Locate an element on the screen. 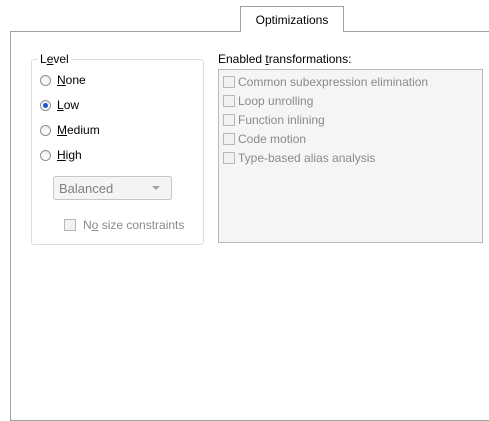 This screenshot has width=489, height=421. radio-label: Medium is located at coordinates (78, 130).